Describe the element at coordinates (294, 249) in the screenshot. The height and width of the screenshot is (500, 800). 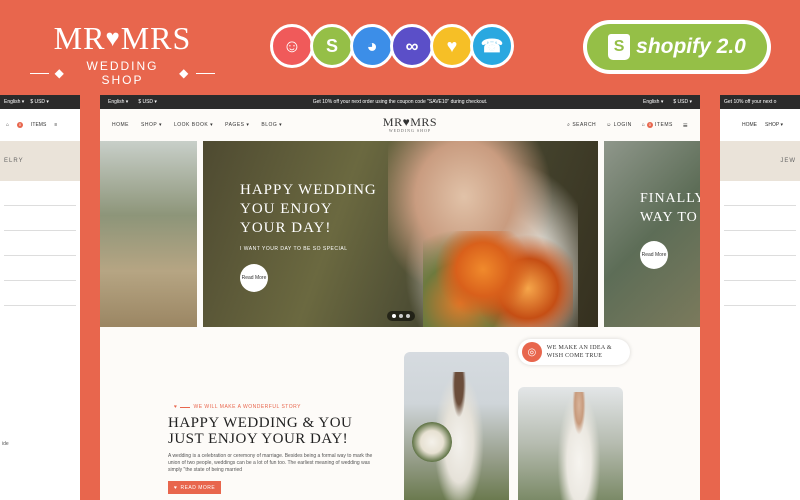
I see `hero-subtitle: I WANT YOUR DAY TO BE SO SPECIAL` at that location.